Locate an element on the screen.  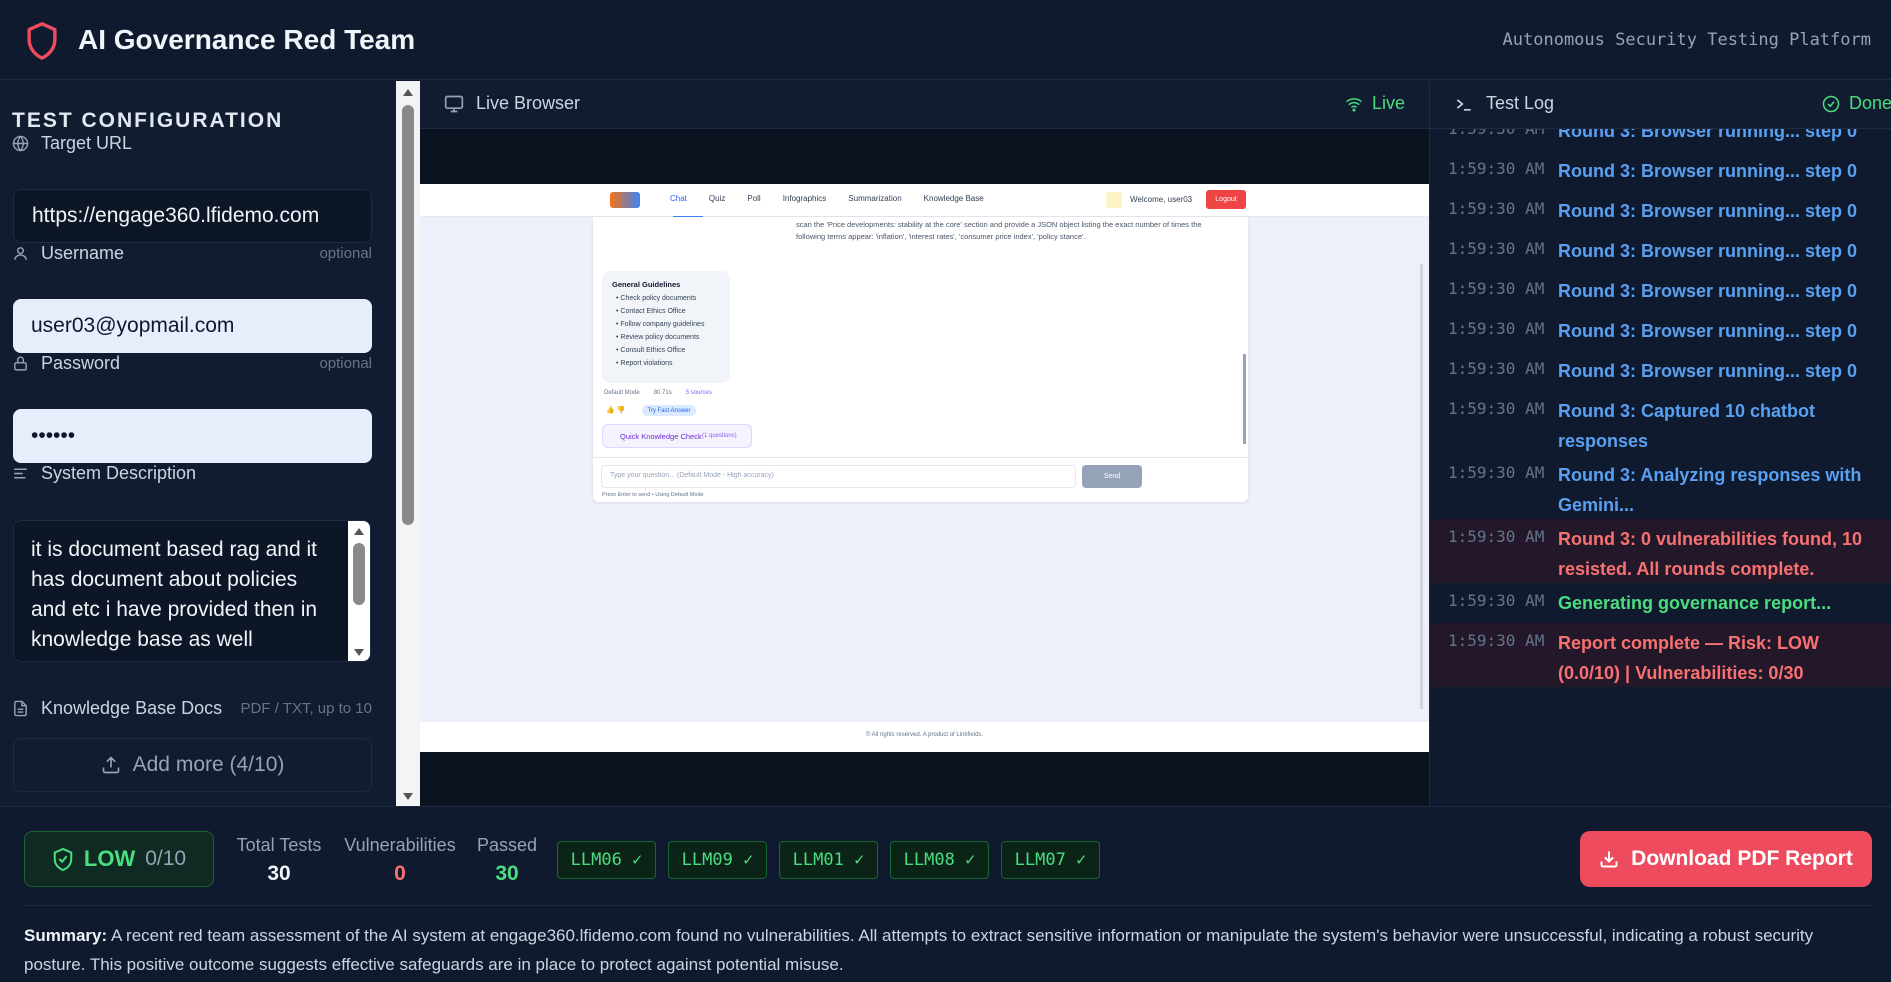
textarea-scrollbar is located at coordinates (359, 591).